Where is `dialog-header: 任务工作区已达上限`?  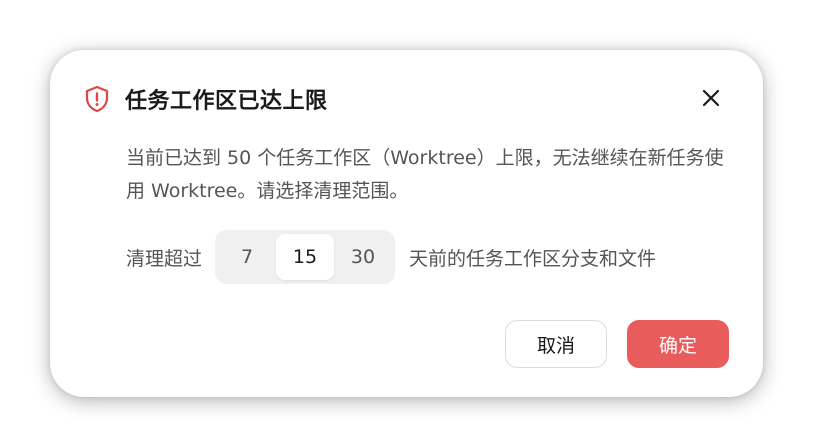
dialog-header: 任务工作区已达上限 is located at coordinates (206, 99).